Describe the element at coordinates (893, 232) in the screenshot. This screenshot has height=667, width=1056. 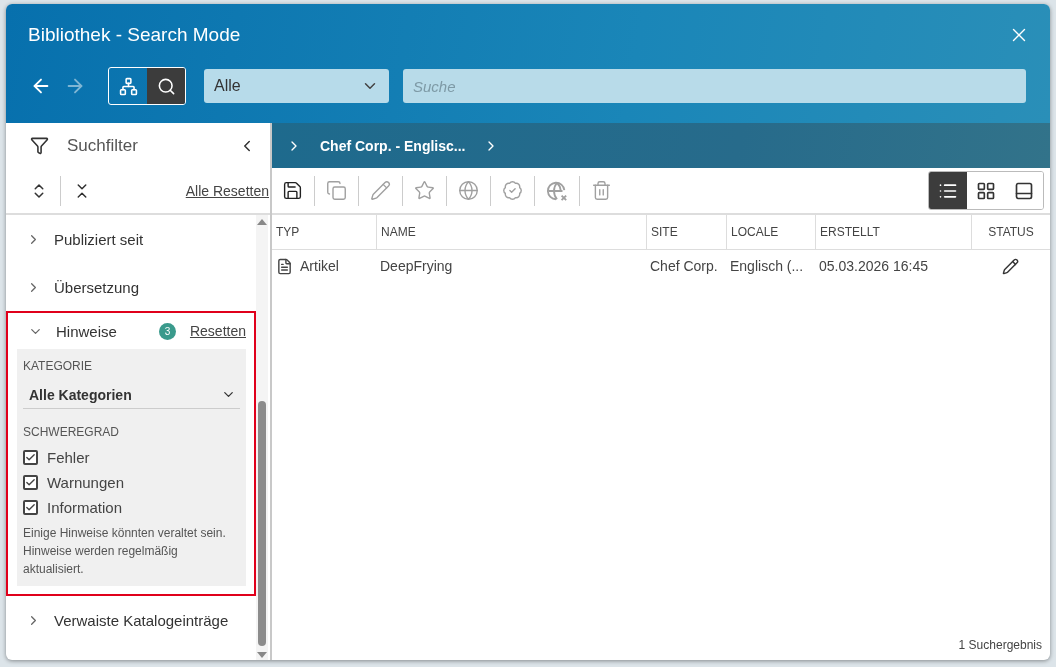
I see `column-header: ERSTELLT` at that location.